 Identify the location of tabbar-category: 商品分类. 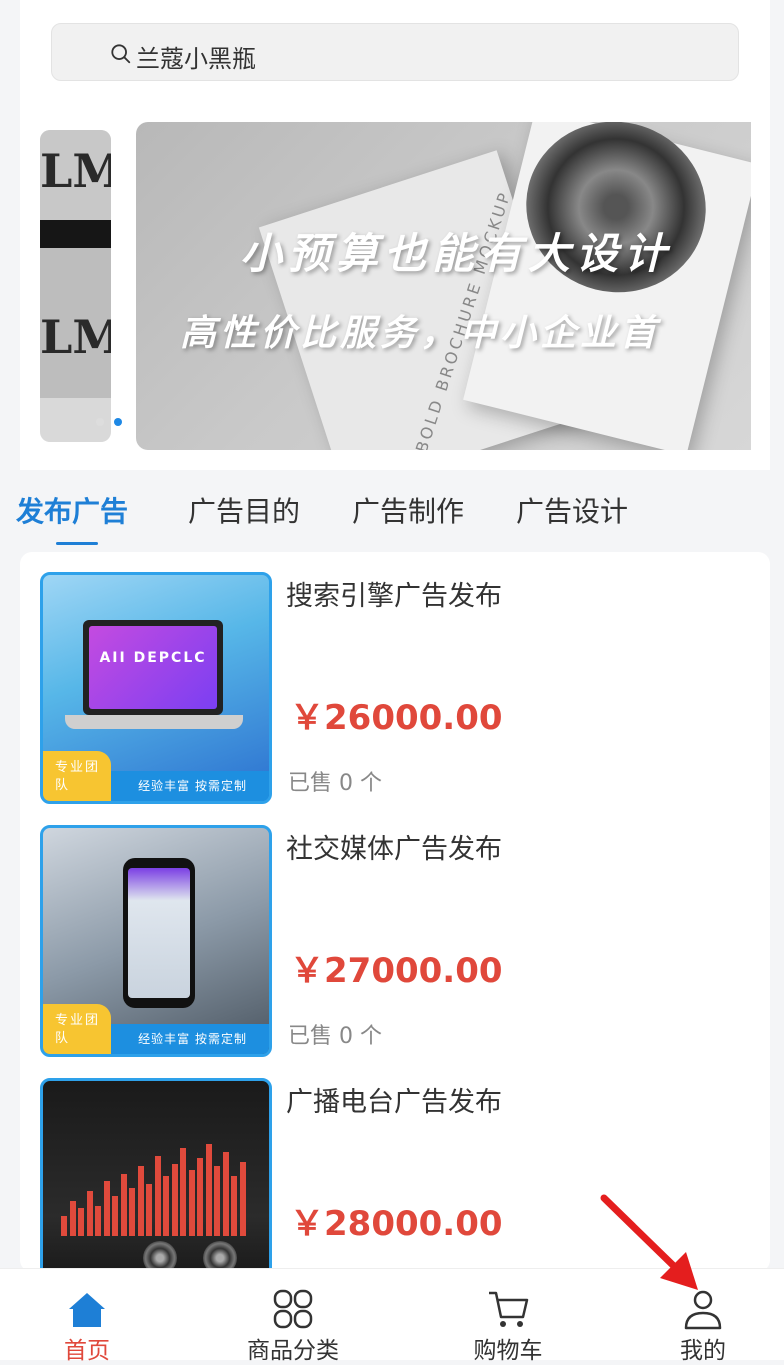
(293, 1316).